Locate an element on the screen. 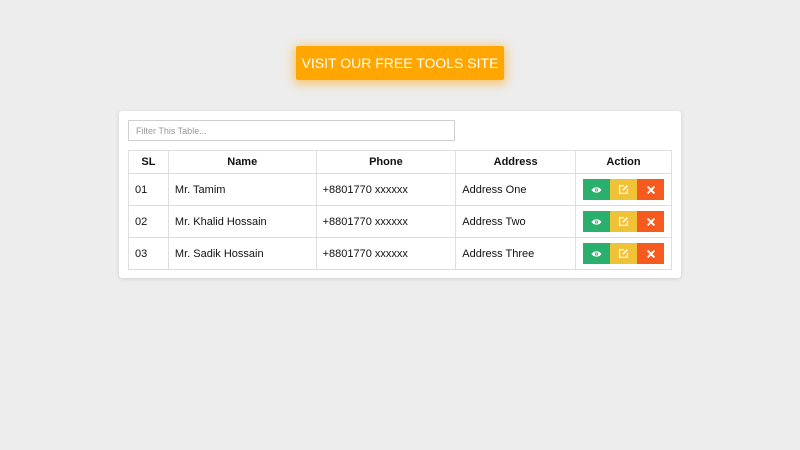 This screenshot has height=450, width=800. column-header-sl: SL is located at coordinates (148, 162).